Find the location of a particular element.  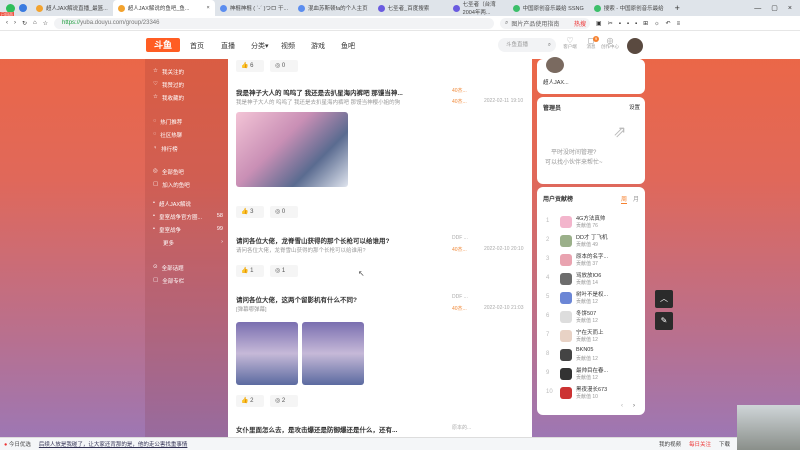

rank-user-name: BKN05 is located at coordinates (584, 350).